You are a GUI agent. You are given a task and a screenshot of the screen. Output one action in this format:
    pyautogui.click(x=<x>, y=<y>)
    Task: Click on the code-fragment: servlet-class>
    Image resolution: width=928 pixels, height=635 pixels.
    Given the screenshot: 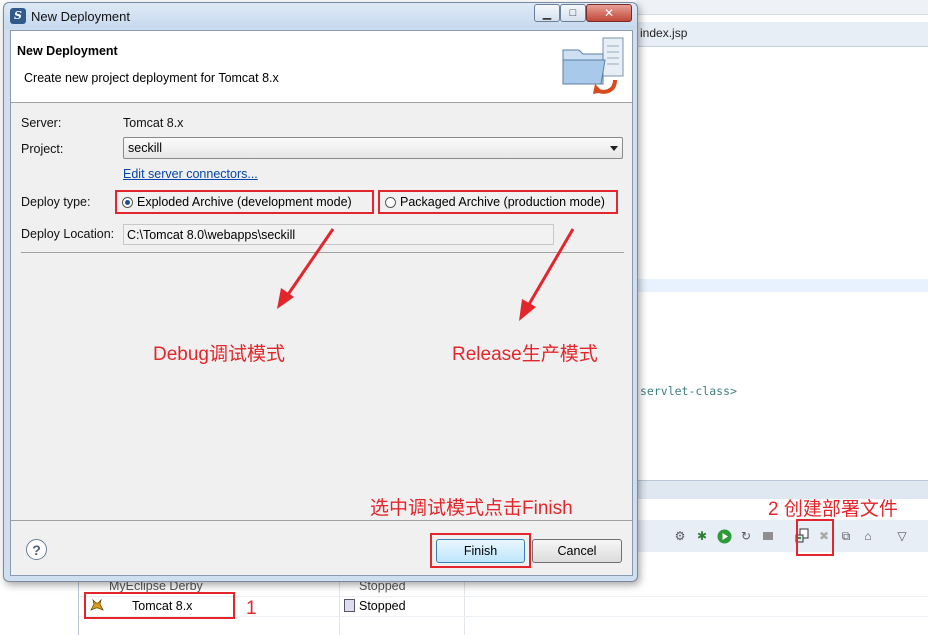 What is the action you would take?
    pyautogui.click(x=688, y=391)
    